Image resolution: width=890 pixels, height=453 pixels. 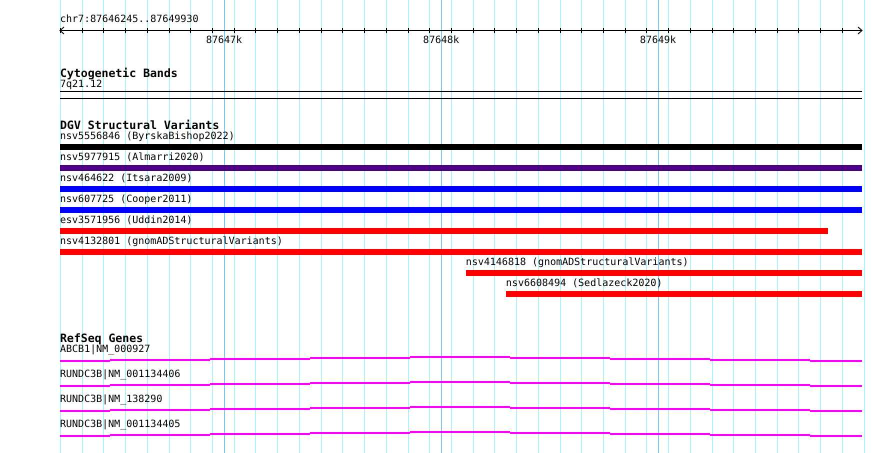 What do you see at coordinates (120, 425) in the screenshot?
I see `gene-label: RUNDC3B|NM_001134405` at bounding box center [120, 425].